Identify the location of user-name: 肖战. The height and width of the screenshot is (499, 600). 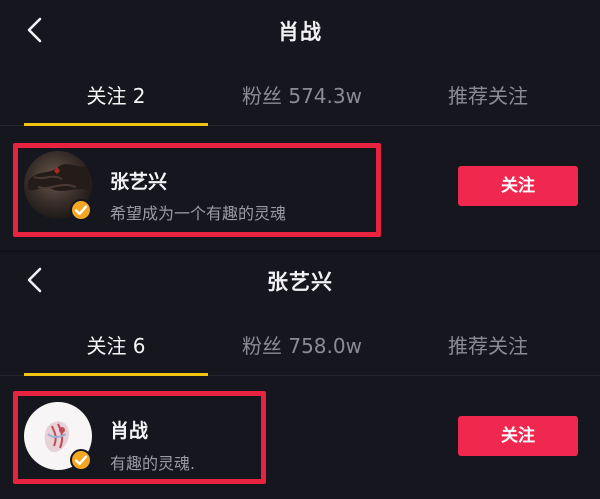
(129, 431).